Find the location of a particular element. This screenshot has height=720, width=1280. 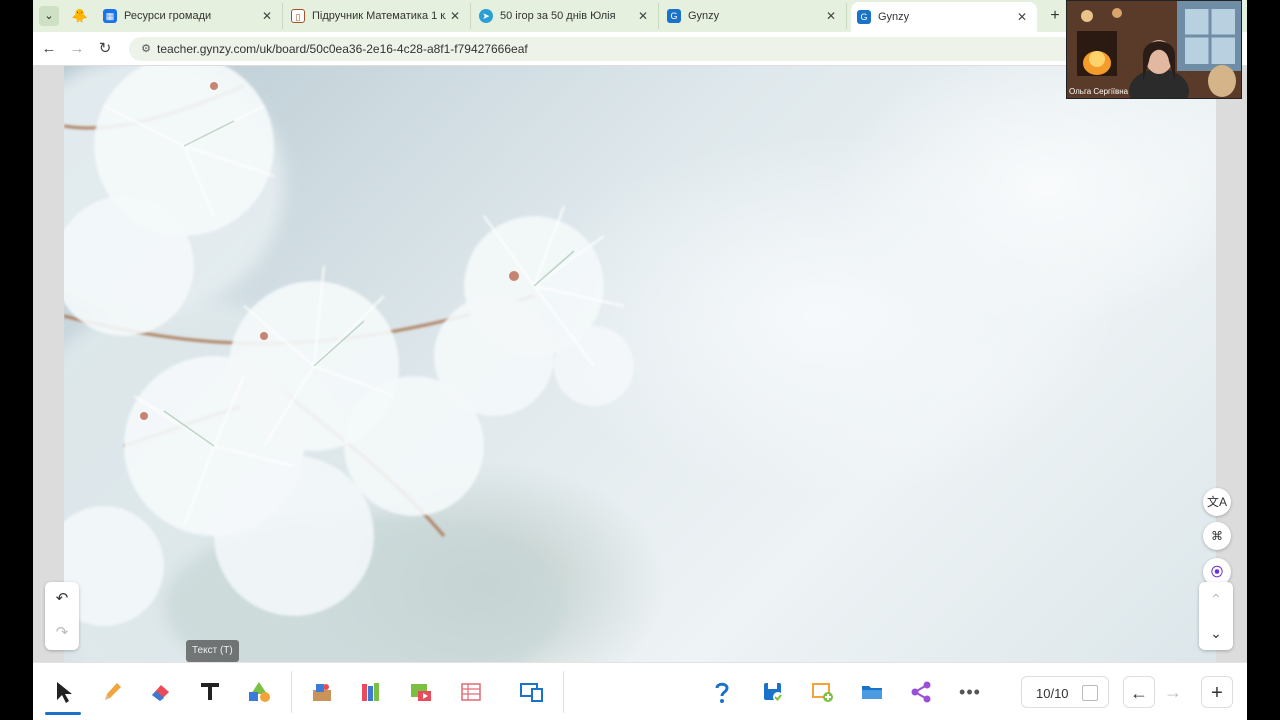

share-icon is located at coordinates (921, 692).